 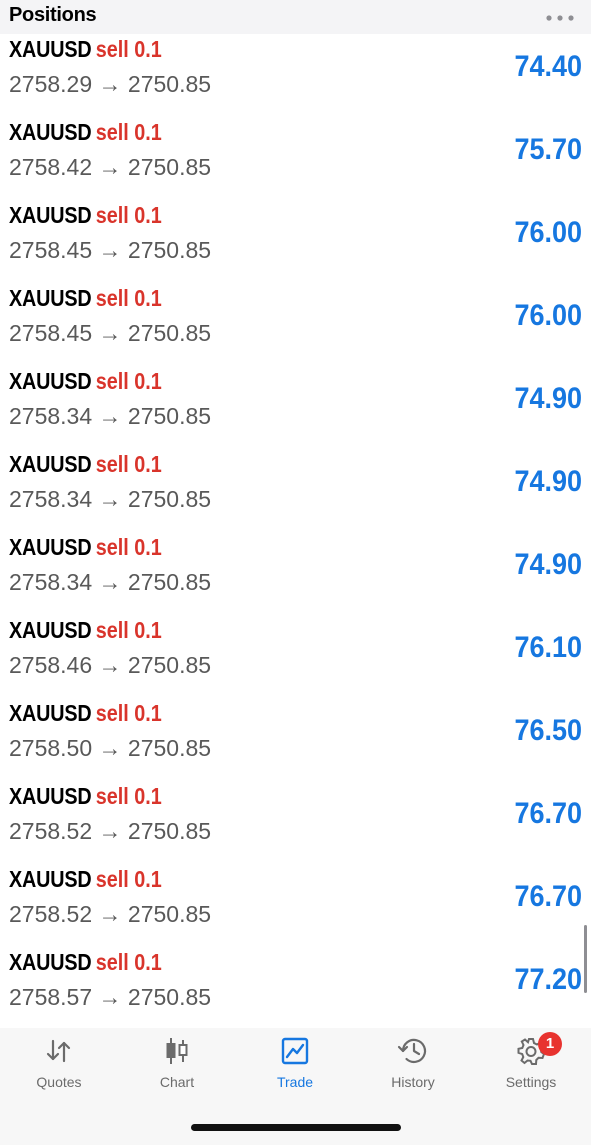 What do you see at coordinates (177, 1082) in the screenshot?
I see `tab-label: Chart` at bounding box center [177, 1082].